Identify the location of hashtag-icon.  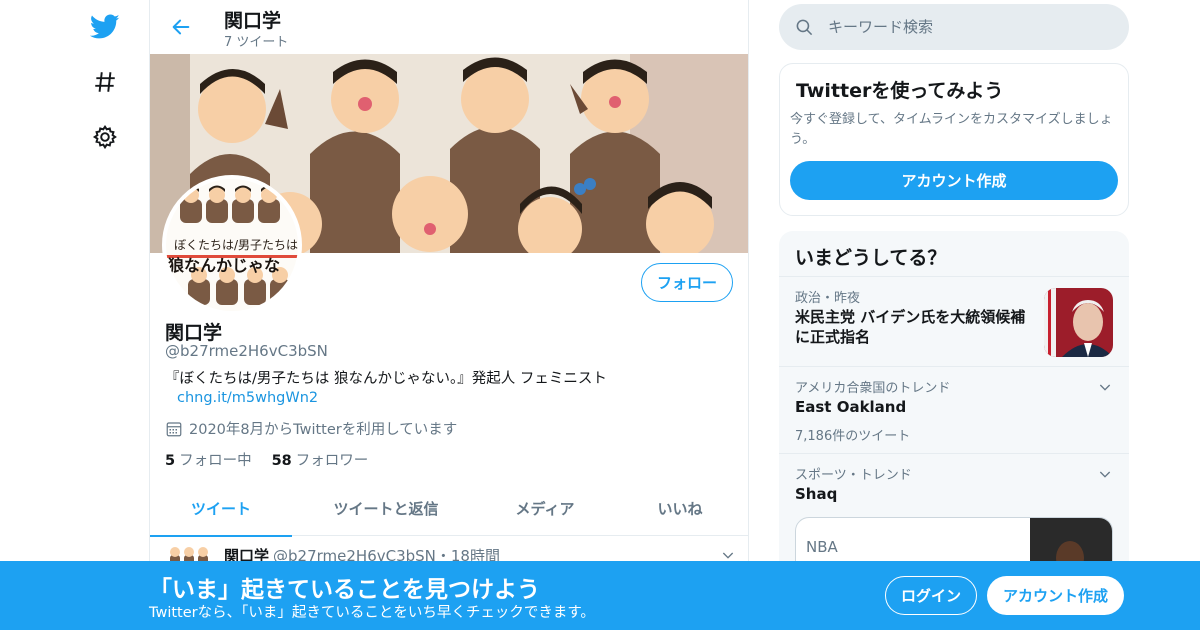
(105, 82).